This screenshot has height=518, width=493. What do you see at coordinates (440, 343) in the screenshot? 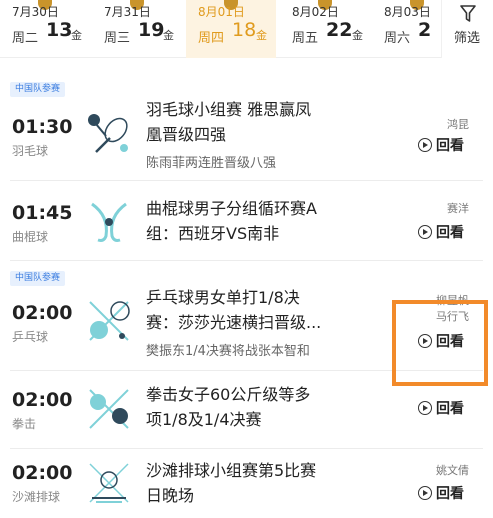
I see `highlight-box` at bounding box center [440, 343].